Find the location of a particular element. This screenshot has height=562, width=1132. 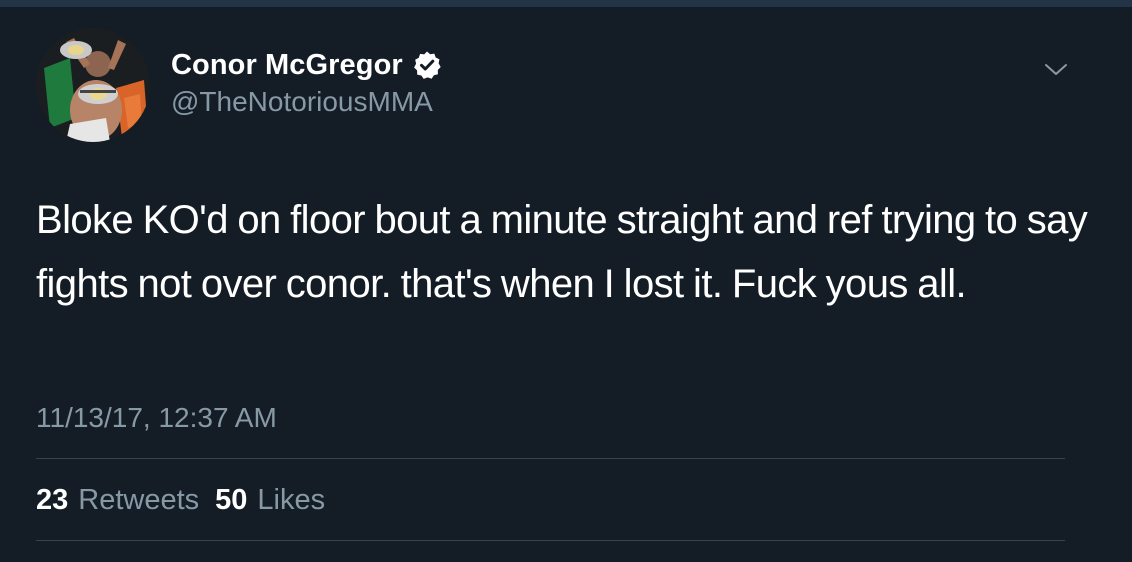

likes-label: Likes is located at coordinates (291, 500).